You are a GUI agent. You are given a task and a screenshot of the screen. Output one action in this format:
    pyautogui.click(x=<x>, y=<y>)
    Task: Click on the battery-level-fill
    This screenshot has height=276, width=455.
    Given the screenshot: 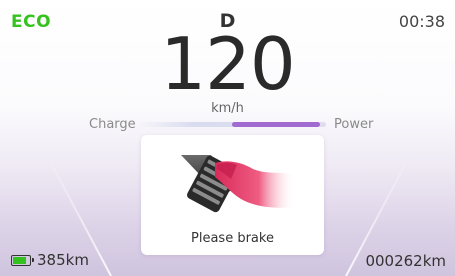 What is the action you would take?
    pyautogui.click(x=20, y=260)
    